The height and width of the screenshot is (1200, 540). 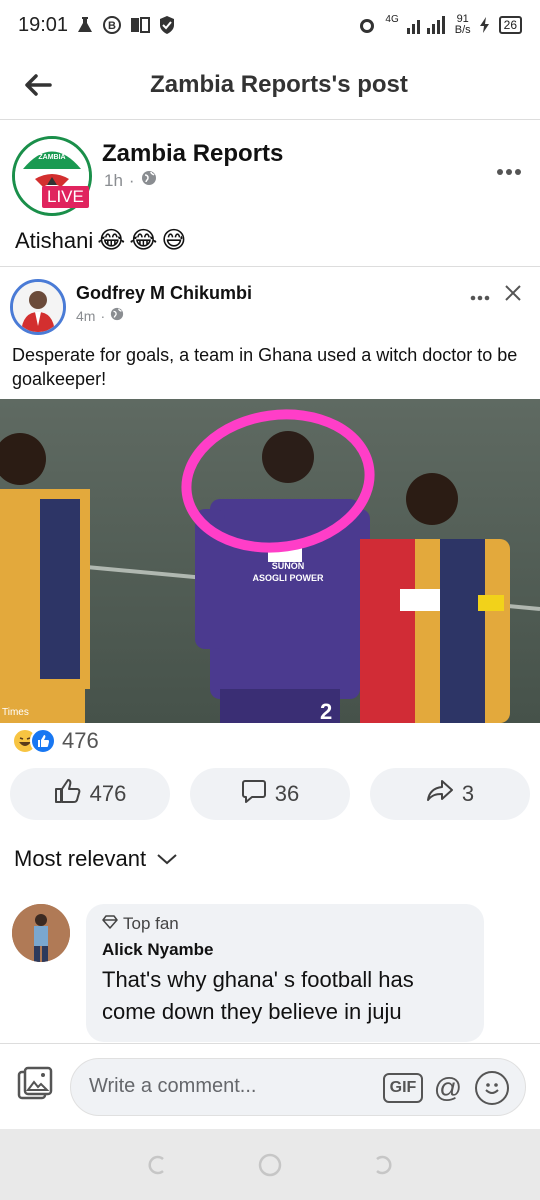 What do you see at coordinates (167, 25) in the screenshot?
I see `shield-icon` at bounding box center [167, 25].